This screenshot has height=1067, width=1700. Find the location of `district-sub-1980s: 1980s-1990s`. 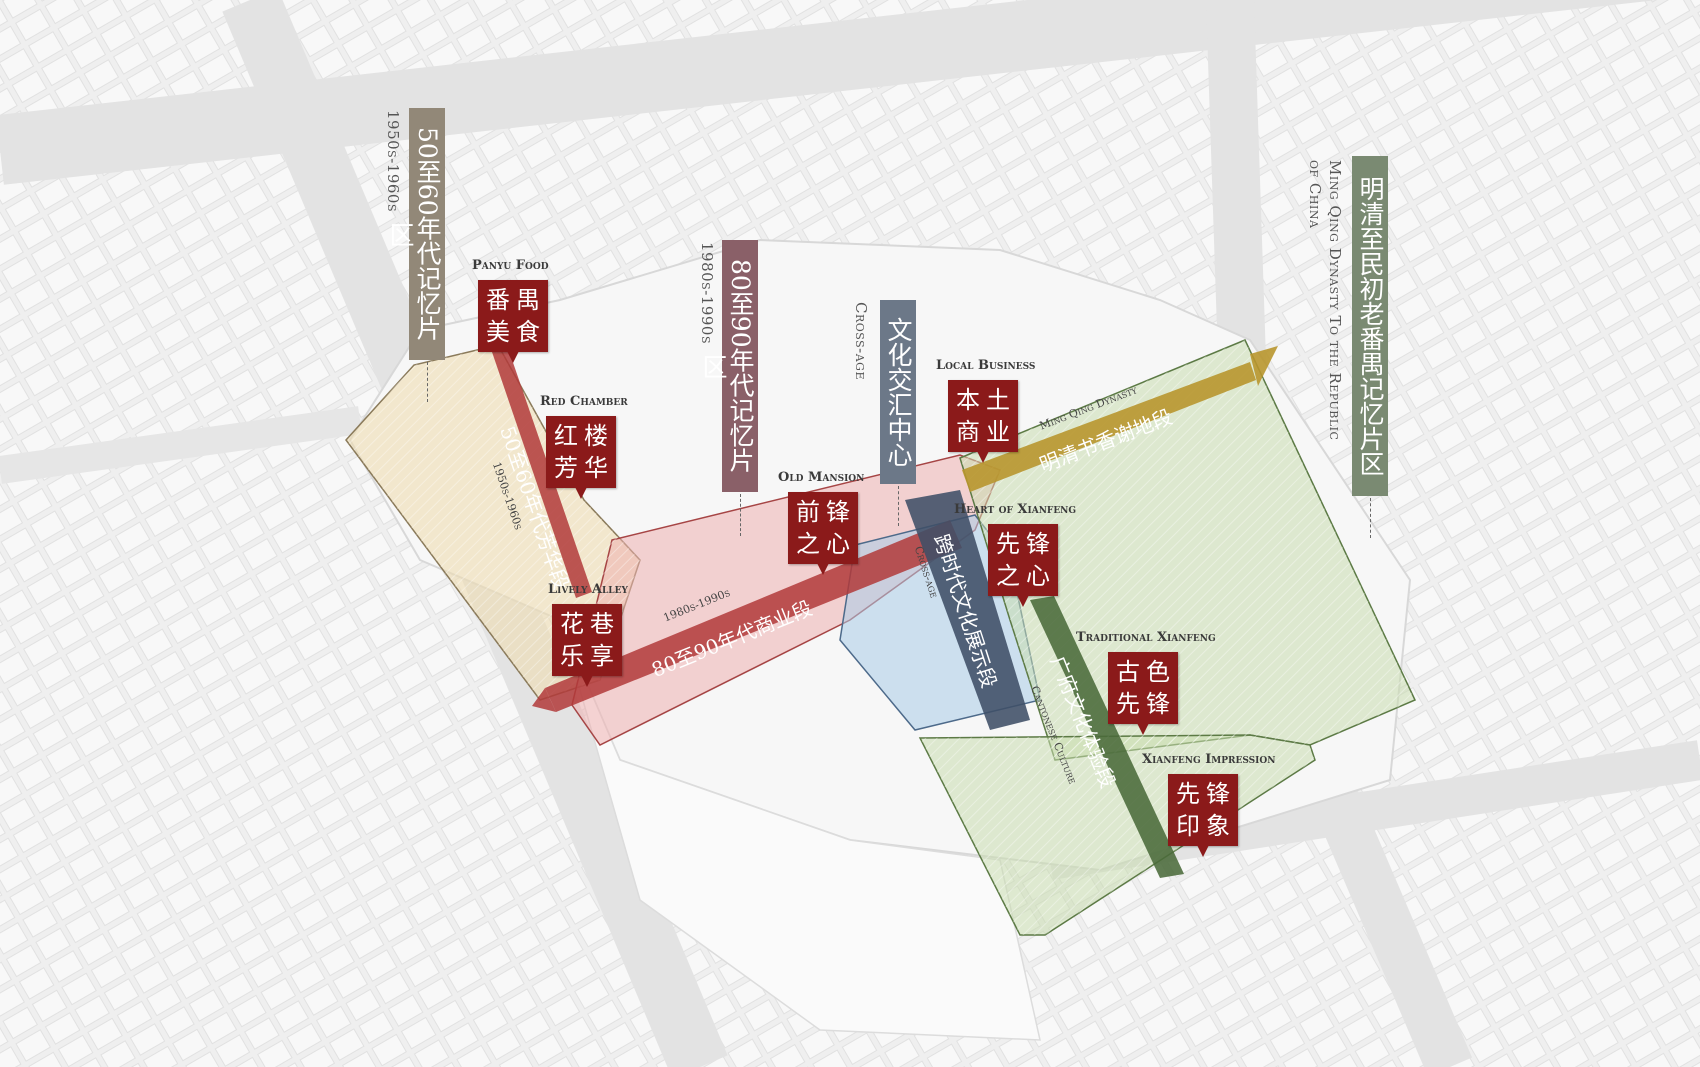

district-sub-1980s: 1980s-1990s is located at coordinates (707, 293).